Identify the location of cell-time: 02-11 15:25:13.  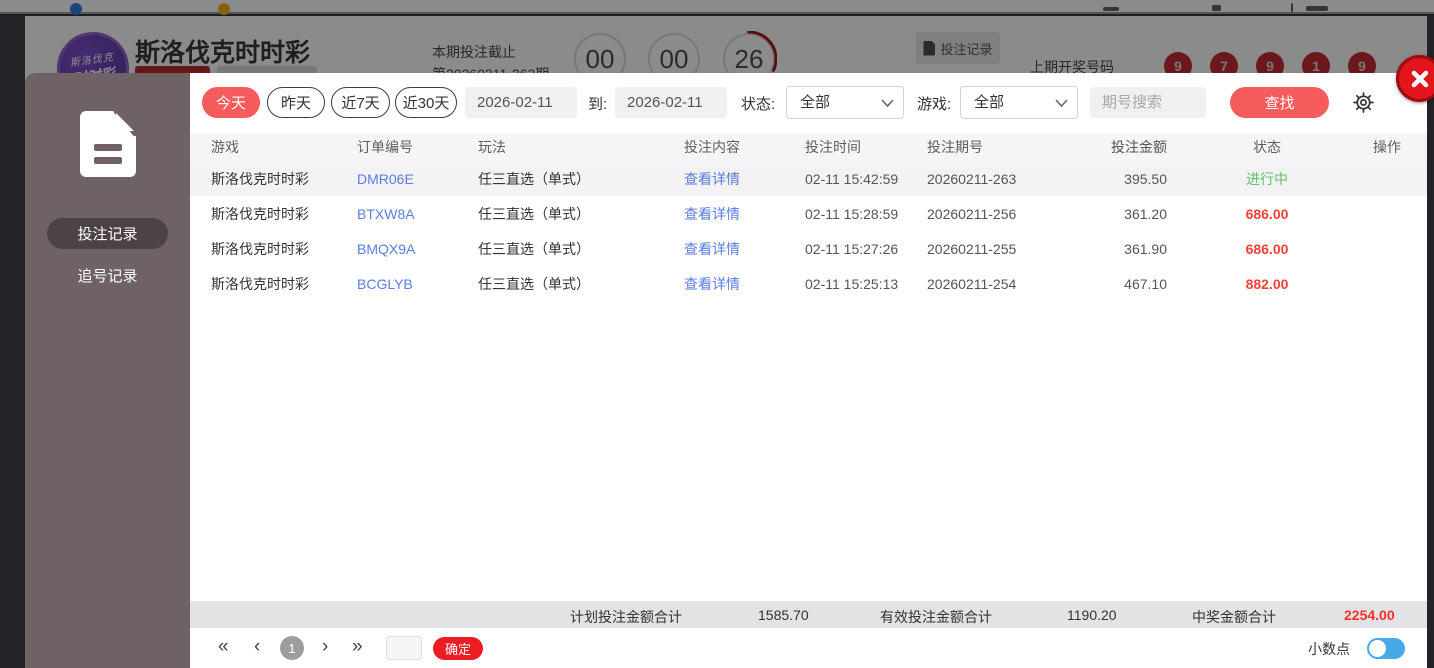
(852, 283).